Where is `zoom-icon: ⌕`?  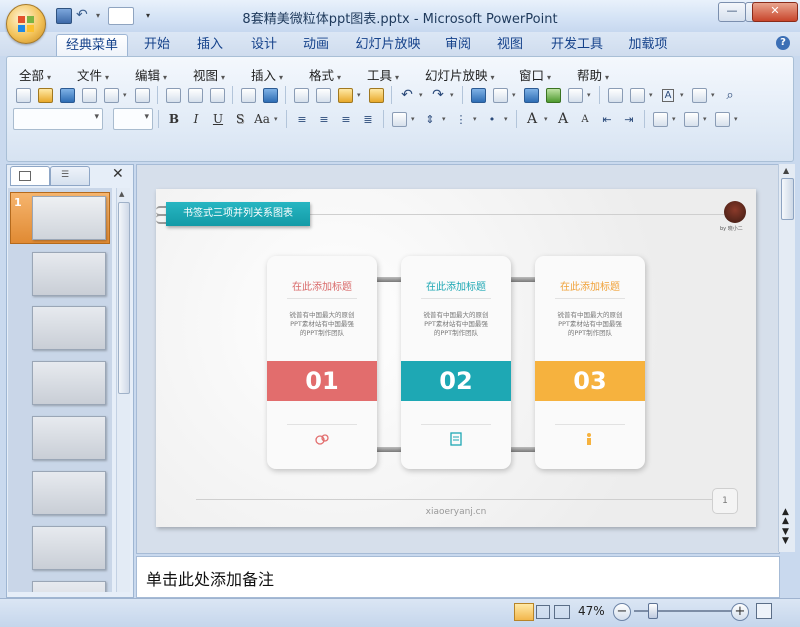 zoom-icon: ⌕ is located at coordinates (730, 95).